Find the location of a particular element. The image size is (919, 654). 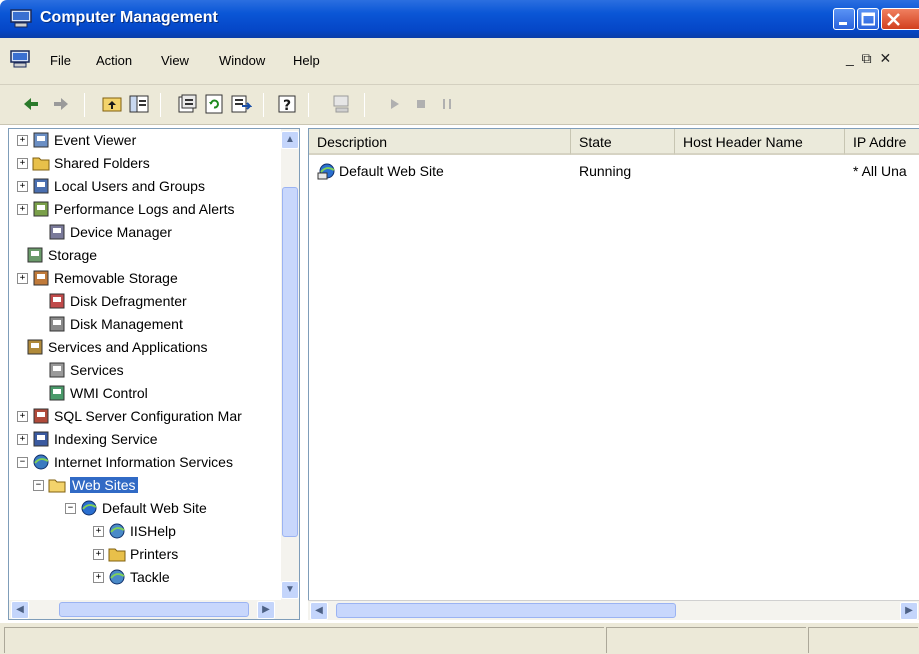

storage-icon is located at coordinates (35, 255).